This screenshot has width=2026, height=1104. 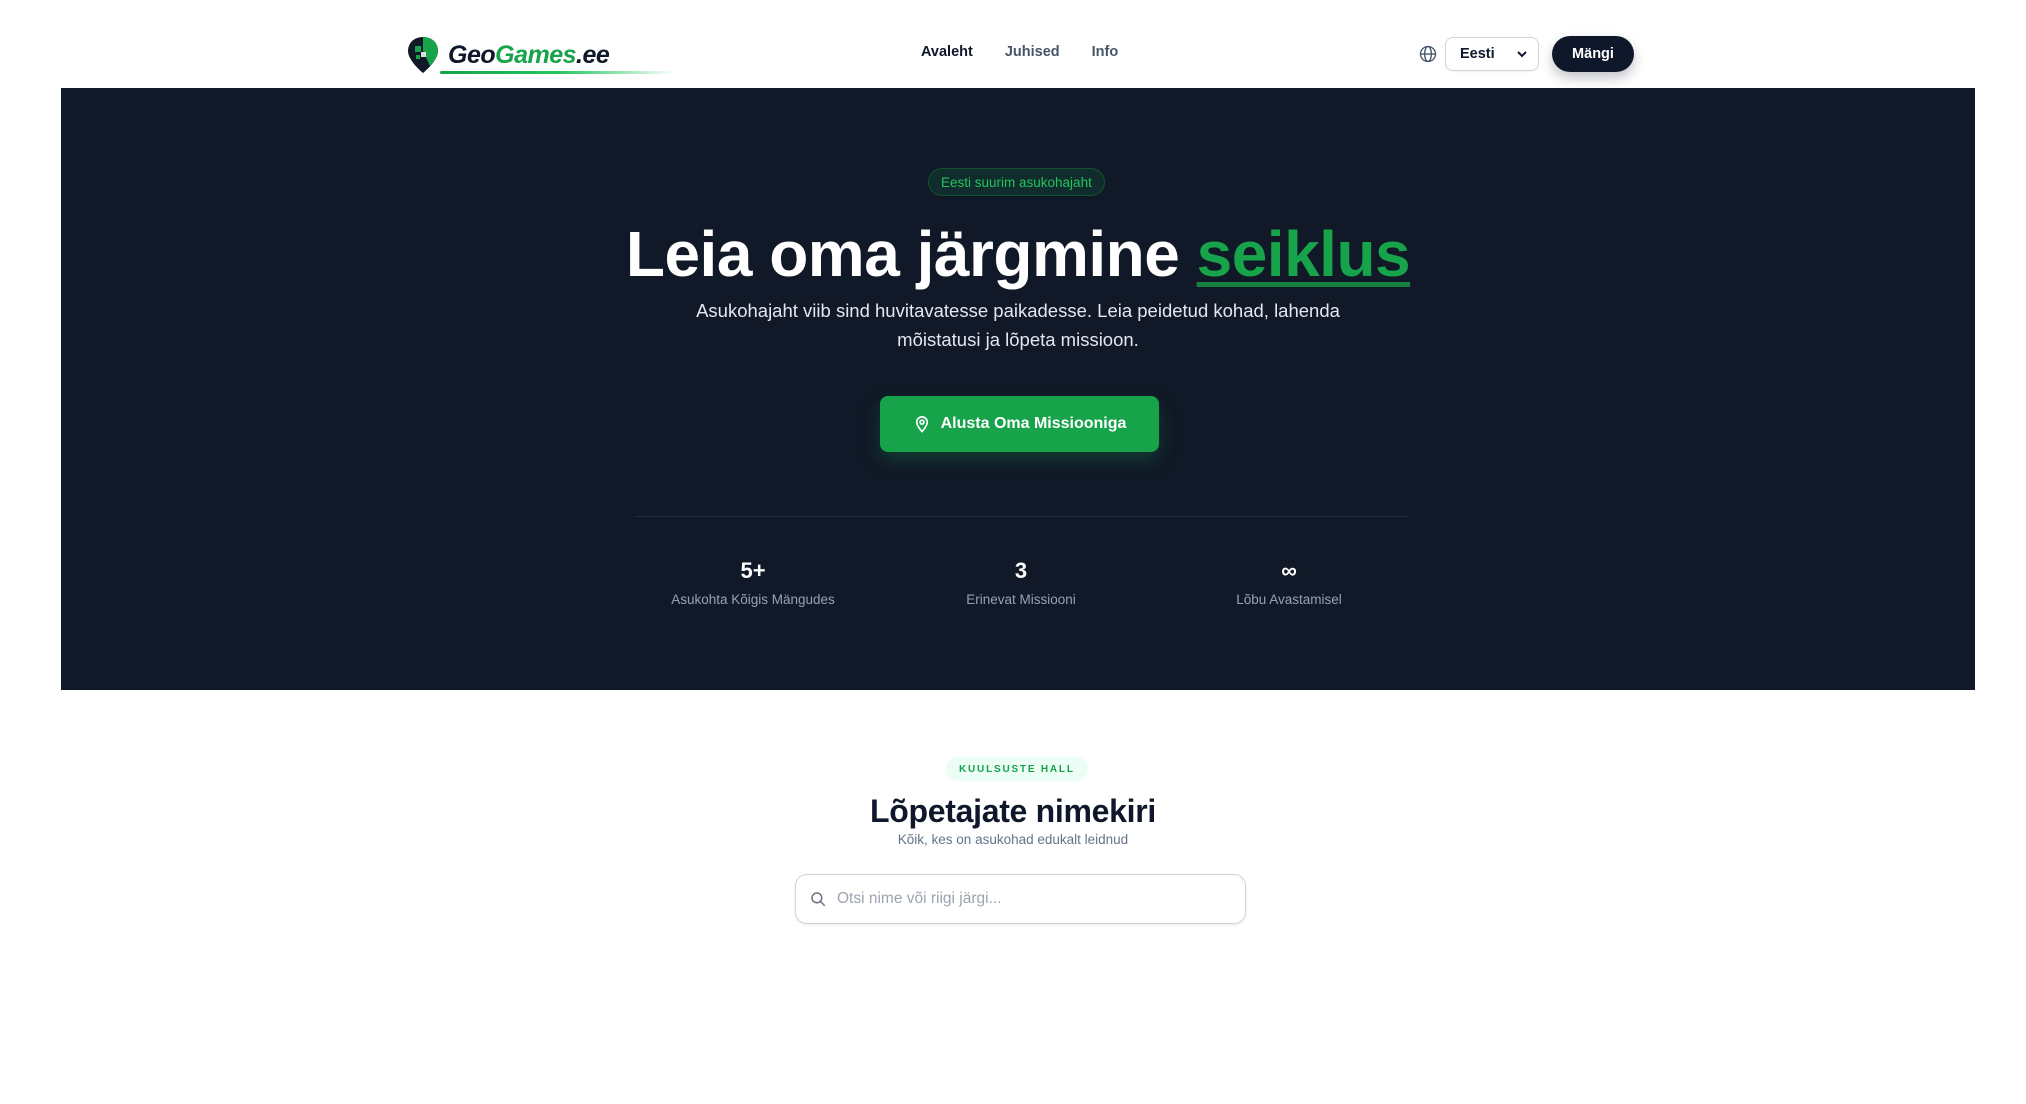 What do you see at coordinates (1105, 52) in the screenshot?
I see `nav-item-info: Info` at bounding box center [1105, 52].